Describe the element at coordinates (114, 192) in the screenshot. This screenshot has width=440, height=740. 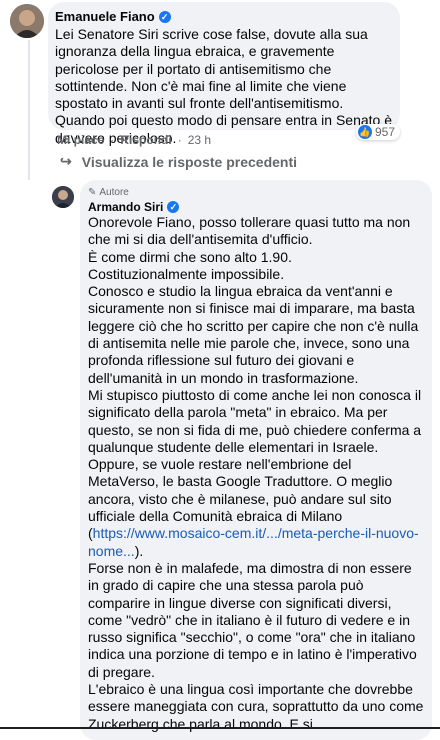
I see `author-role-badge: Autore` at that location.